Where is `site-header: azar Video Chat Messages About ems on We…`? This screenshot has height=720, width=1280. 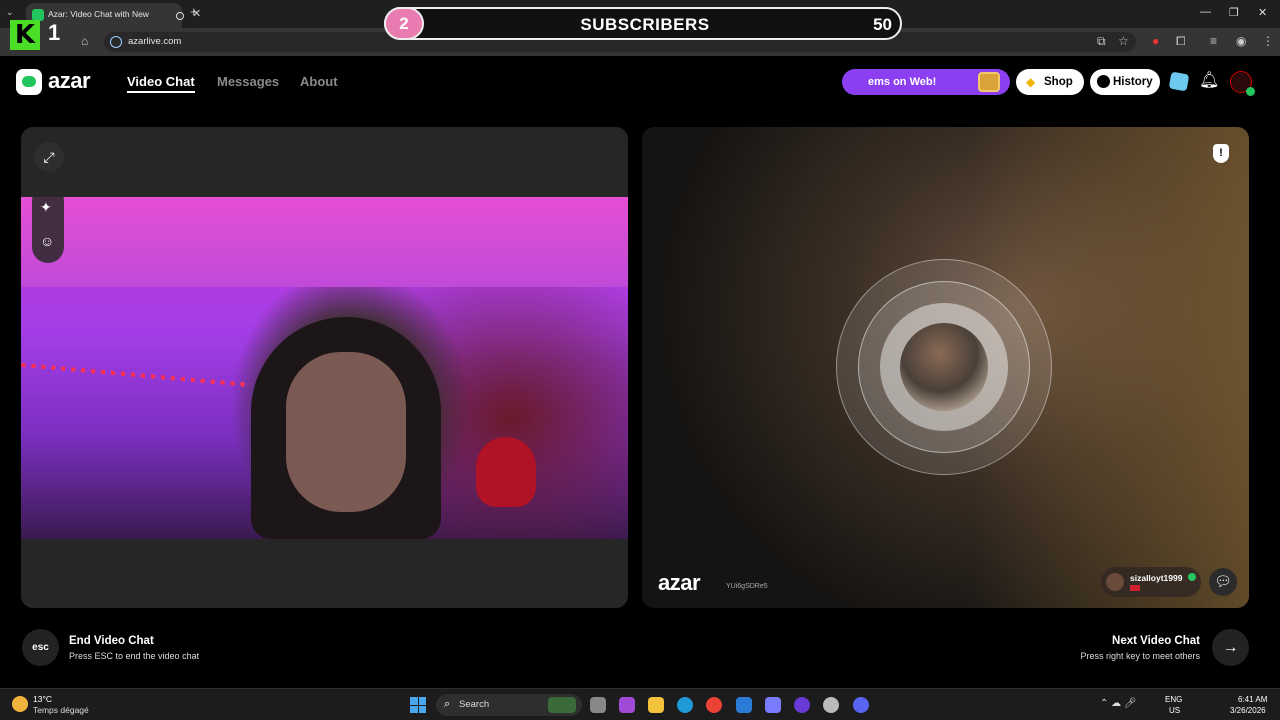
site-header: azar Video Chat Messages About ems on We… is located at coordinates (640, 82).